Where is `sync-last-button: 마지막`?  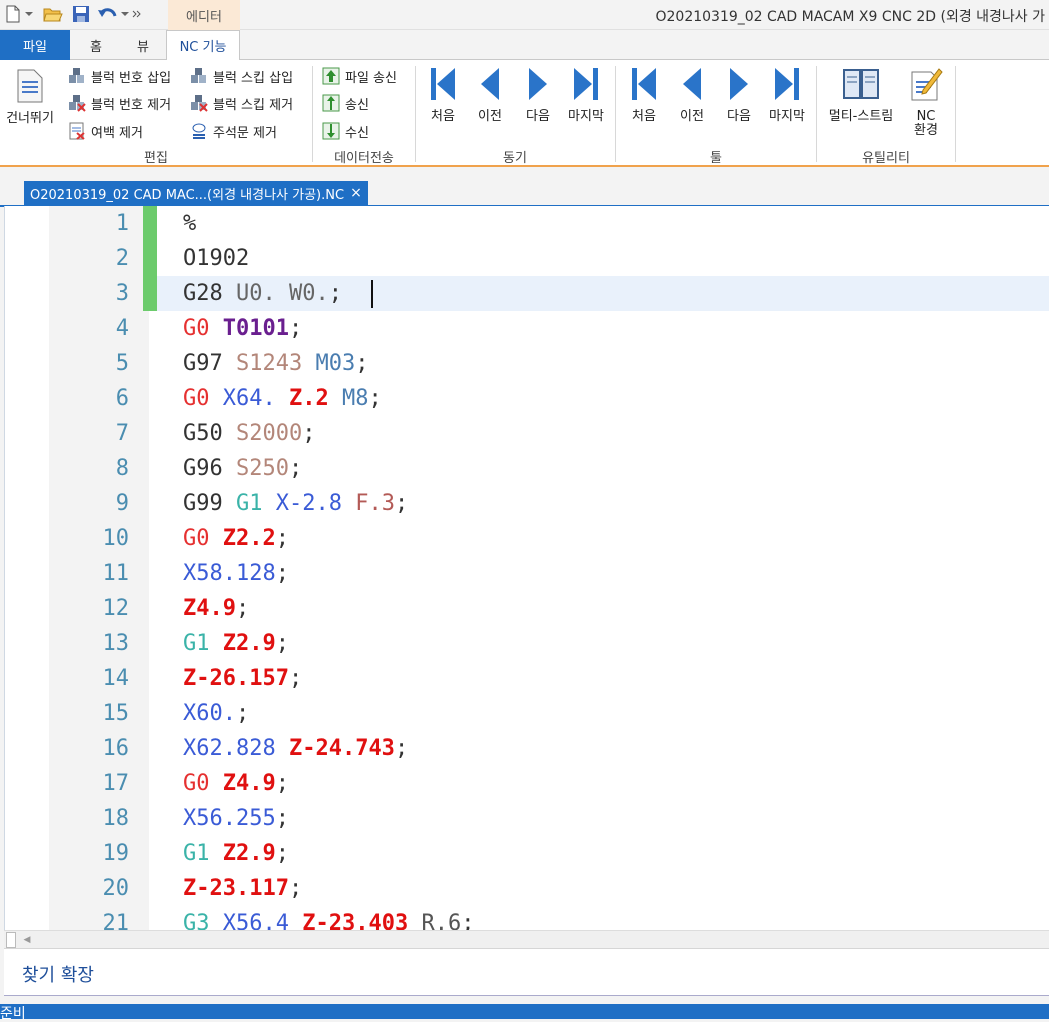
sync-last-button: 마지막 is located at coordinates (586, 94).